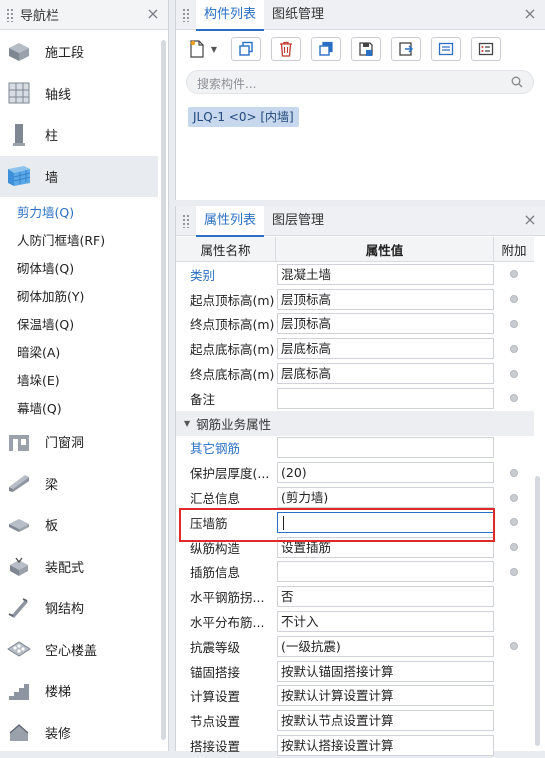 Image resolution: width=545 pixels, height=758 pixels. Describe the element at coordinates (385, 622) in the screenshot. I see `property-value-input: 不计入` at that location.